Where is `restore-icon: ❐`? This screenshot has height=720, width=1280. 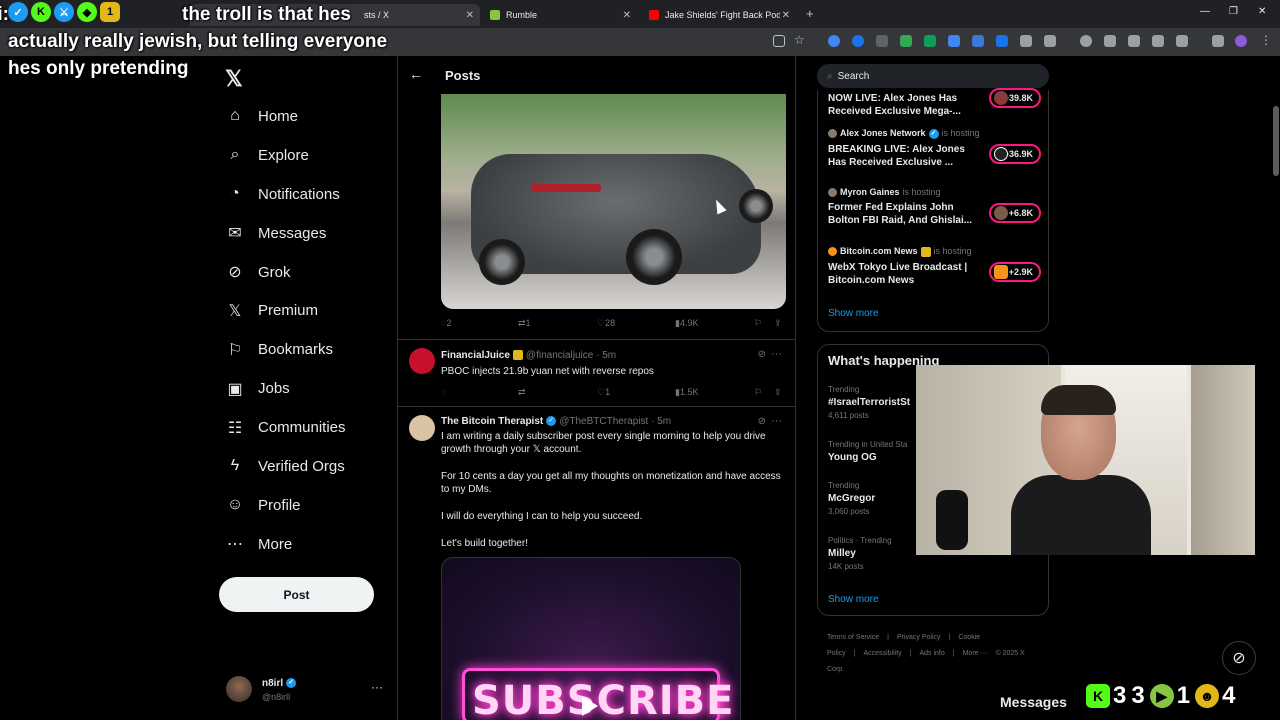 restore-icon: ❐ is located at coordinates (1233, 11).